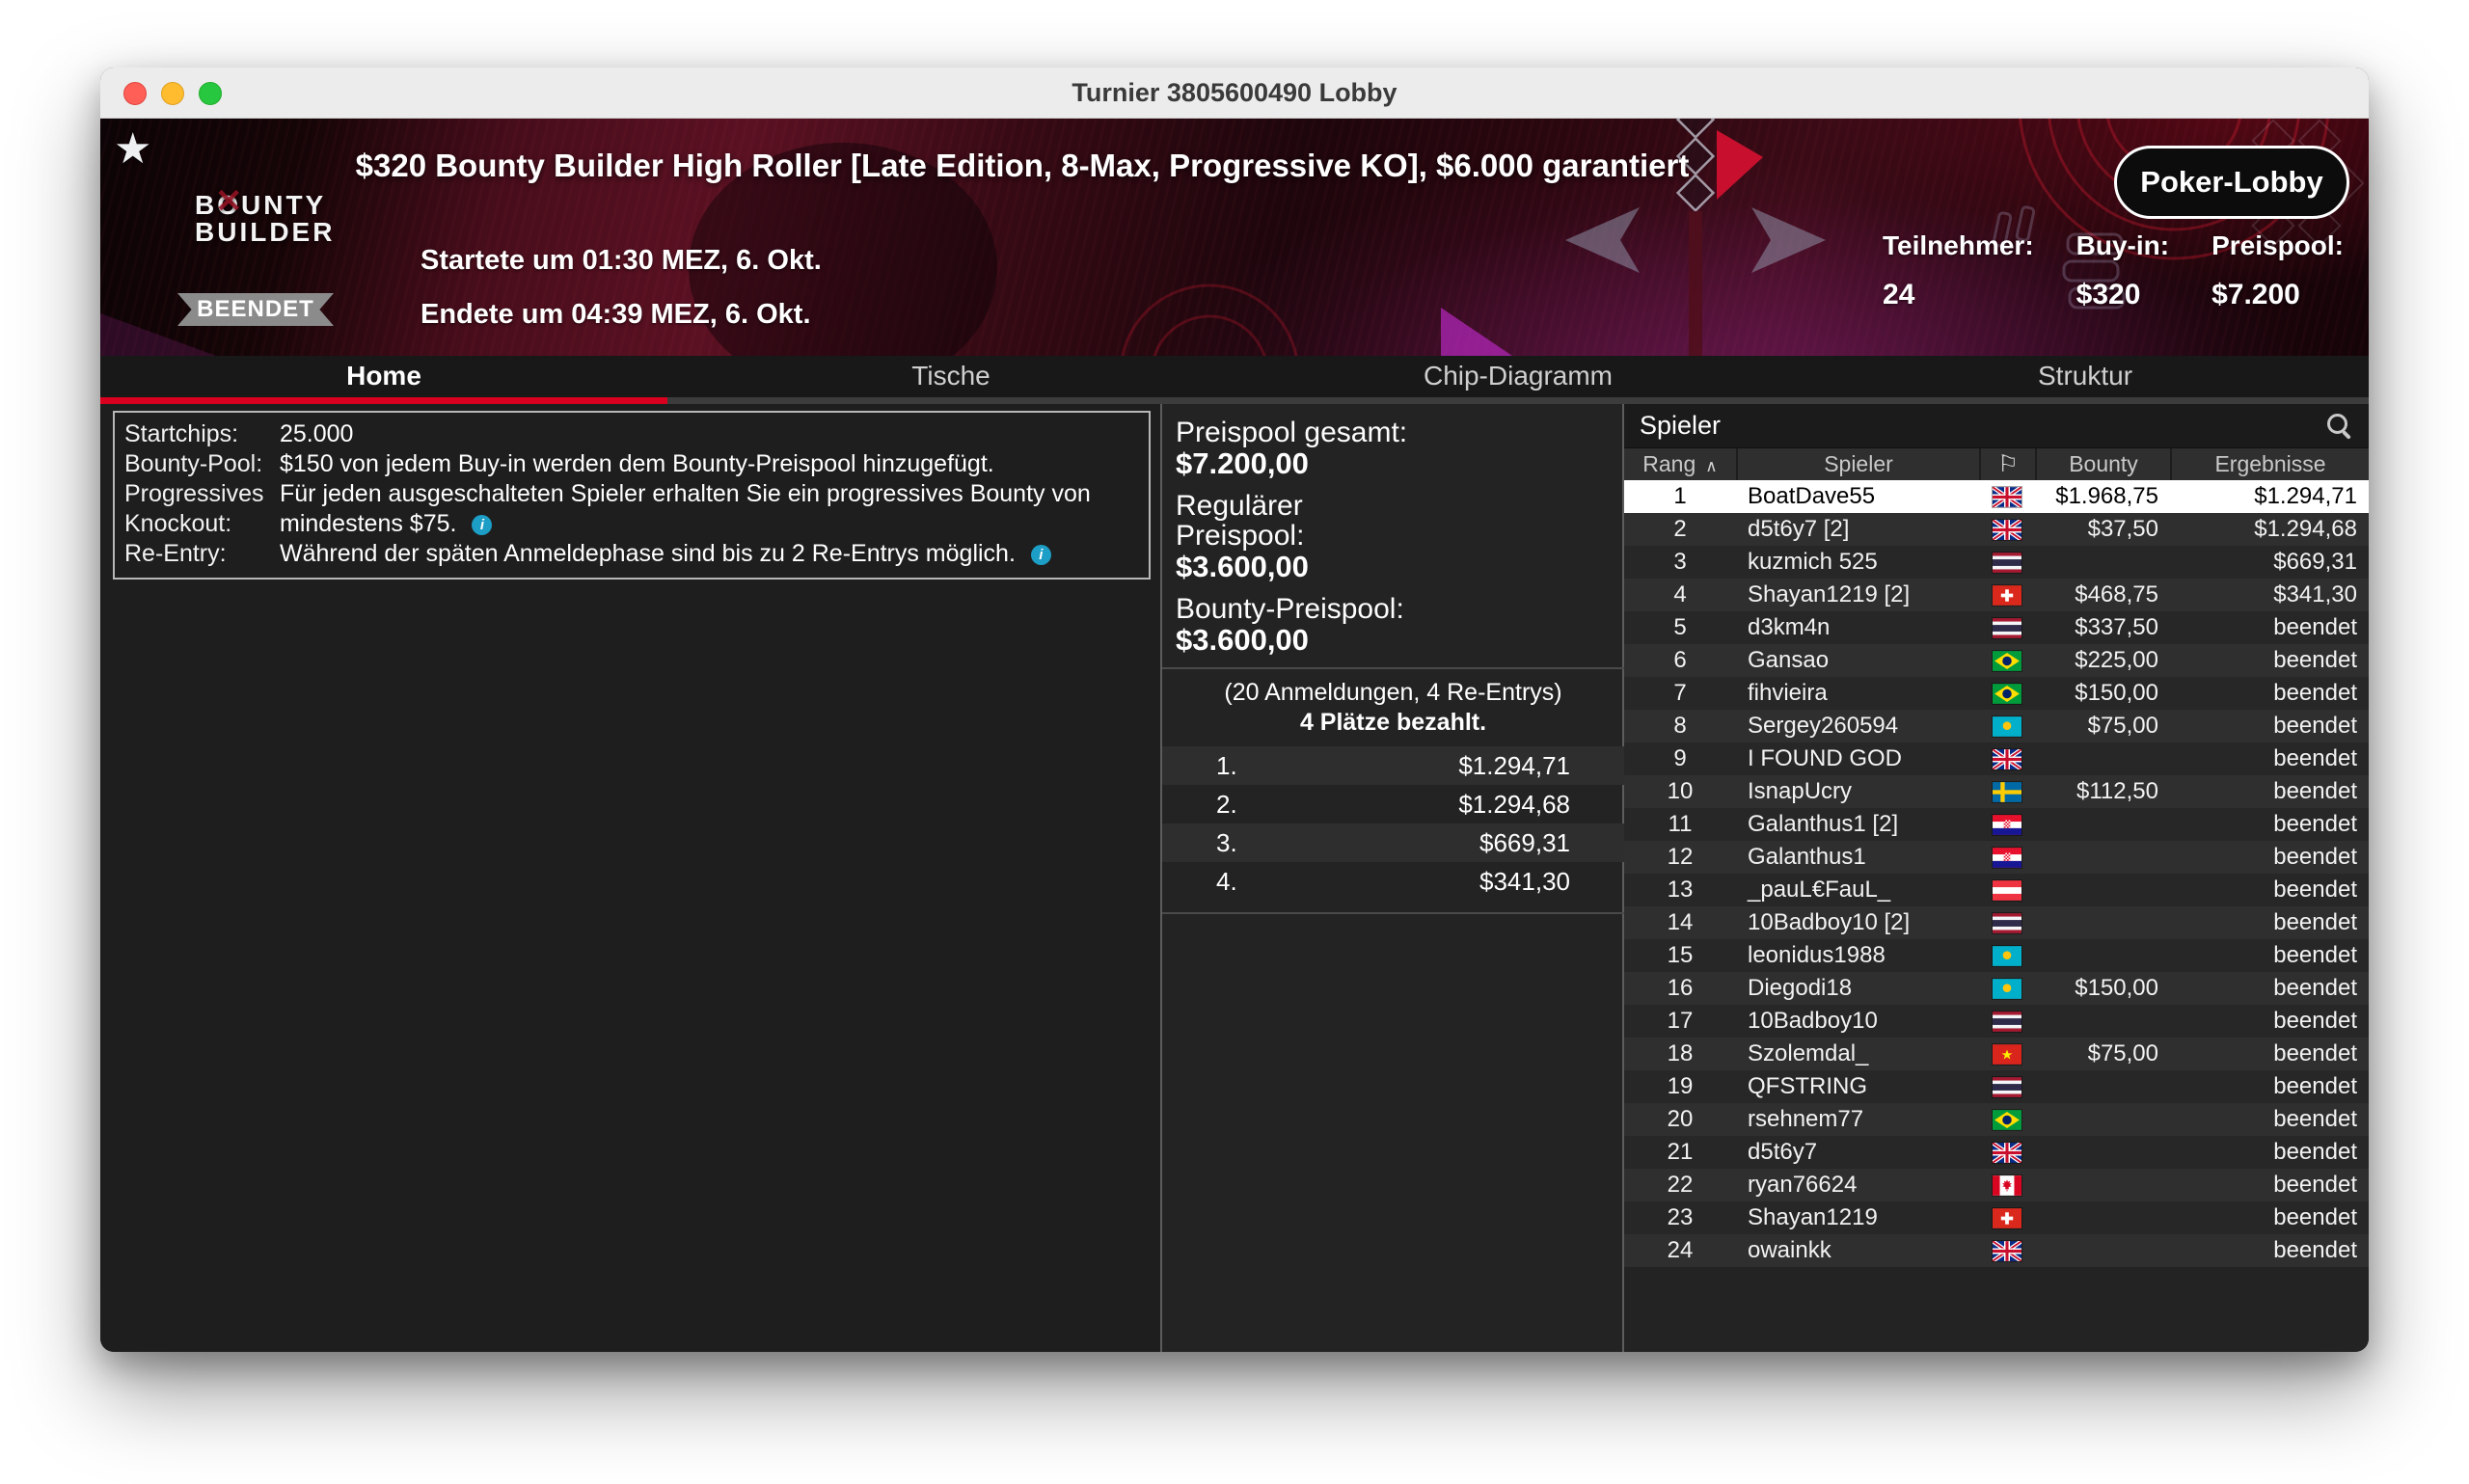  I want to click on tab-home: Home, so click(383, 380).